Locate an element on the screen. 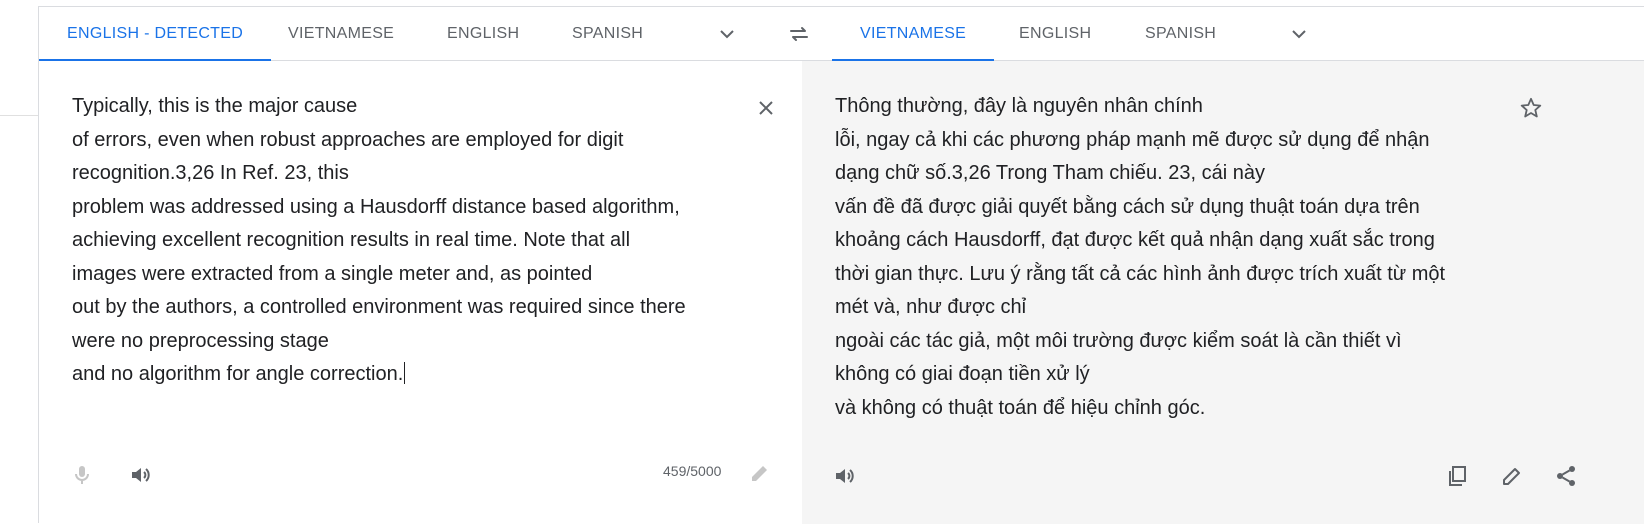  tab-target-vietnamese: VIETNAMESE is located at coordinates (913, 34).